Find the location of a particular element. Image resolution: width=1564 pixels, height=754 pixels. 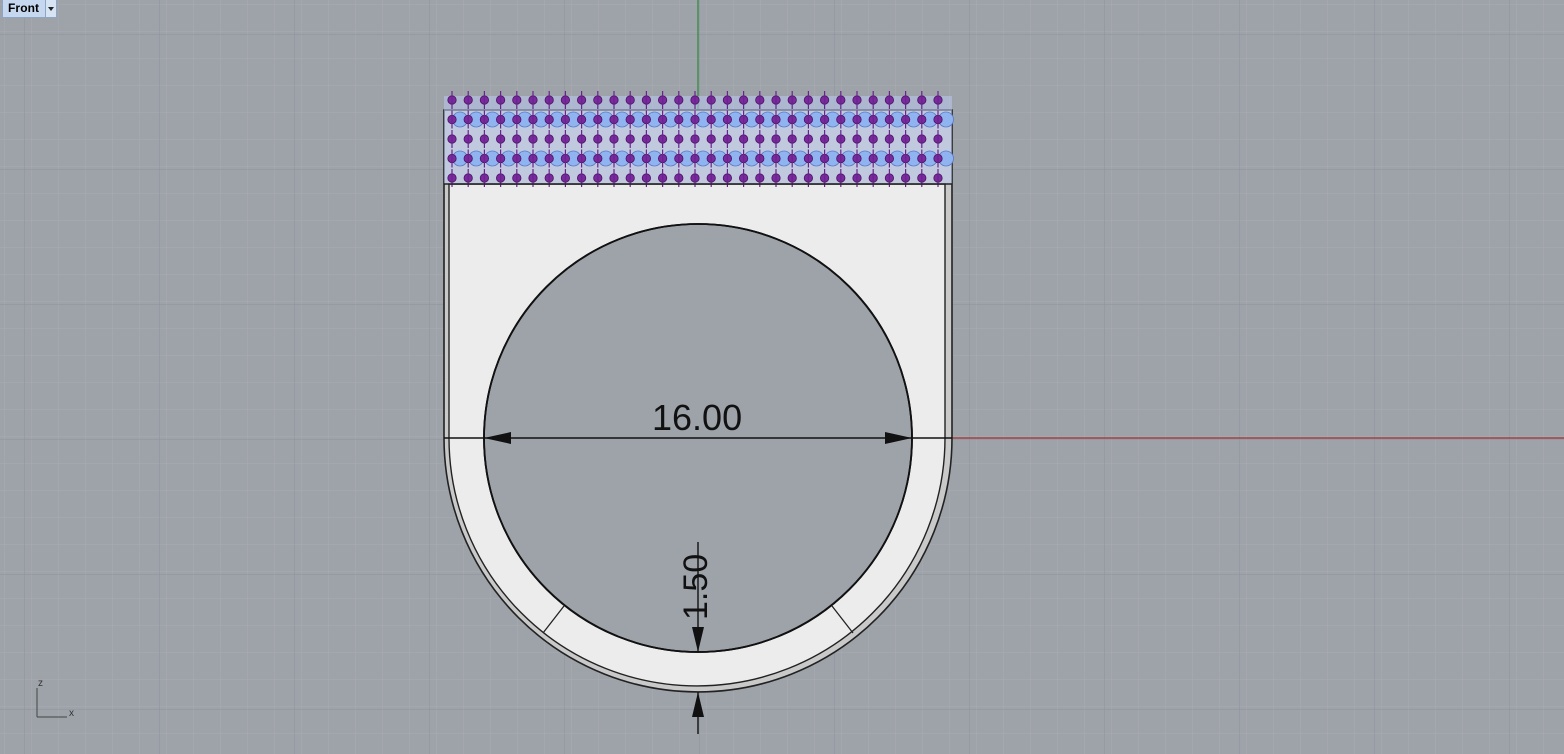

diameter-label: 16.00 is located at coordinates (697, 417).